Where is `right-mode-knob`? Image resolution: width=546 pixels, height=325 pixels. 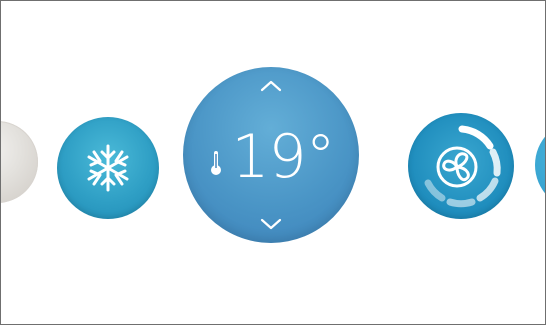
right-mode-knob is located at coordinates (540, 165).